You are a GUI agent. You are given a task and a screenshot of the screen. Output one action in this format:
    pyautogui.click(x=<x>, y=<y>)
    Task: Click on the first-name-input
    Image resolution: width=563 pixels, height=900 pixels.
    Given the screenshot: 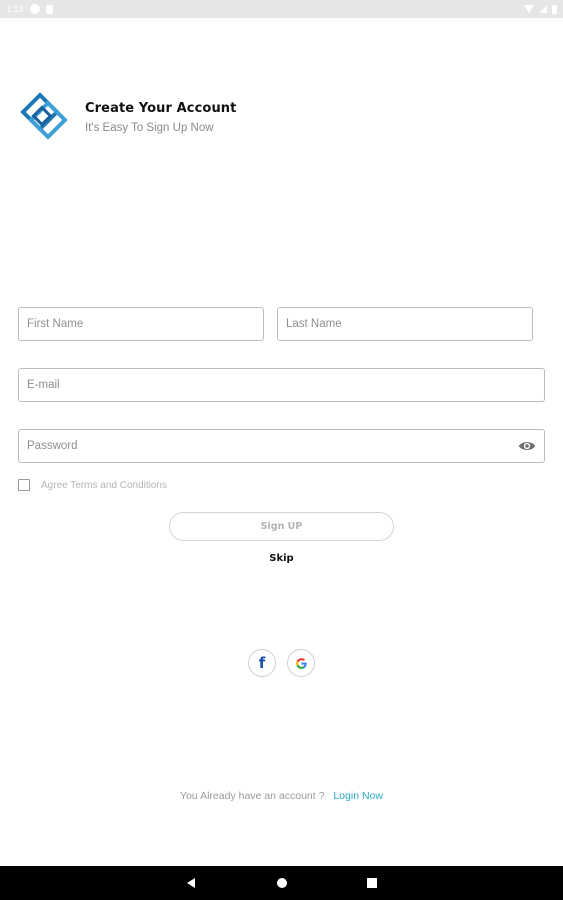 What is the action you would take?
    pyautogui.click(x=145, y=324)
    